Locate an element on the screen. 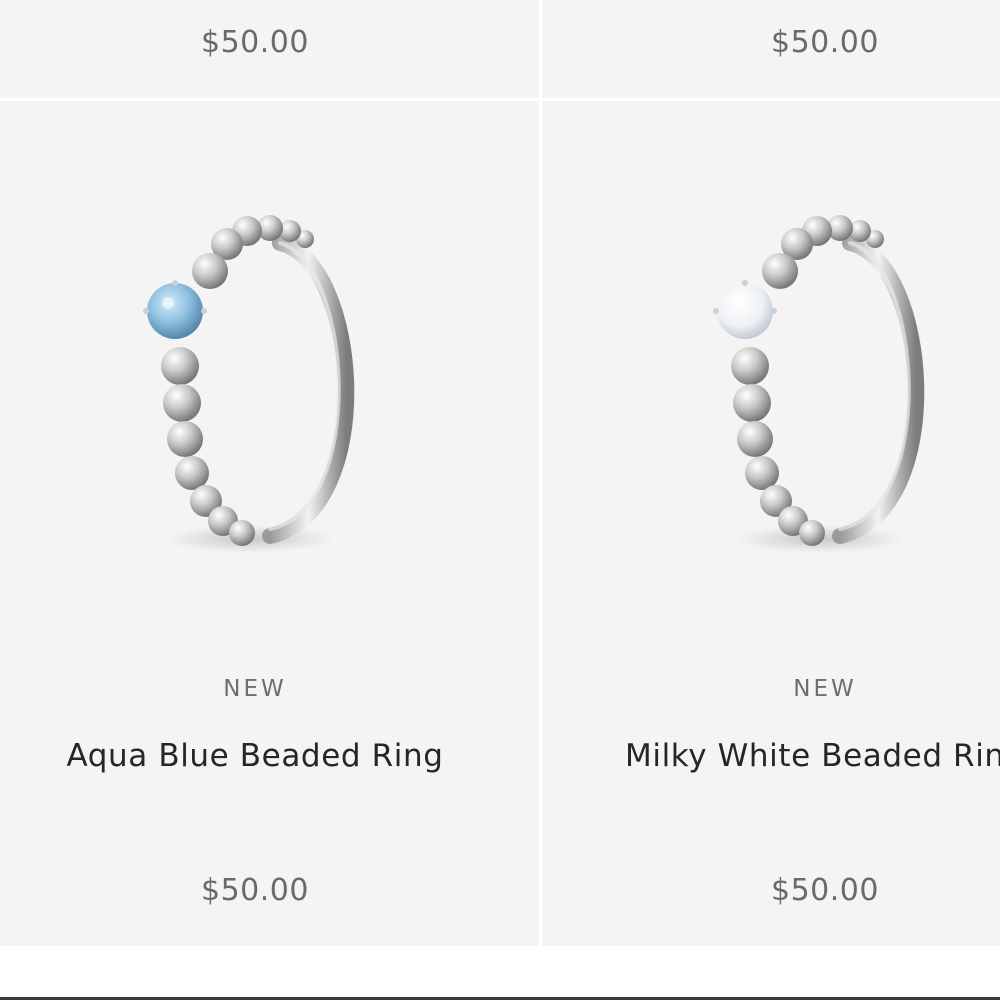  product-image-aqua-blue-ring is located at coordinates (260, 391).